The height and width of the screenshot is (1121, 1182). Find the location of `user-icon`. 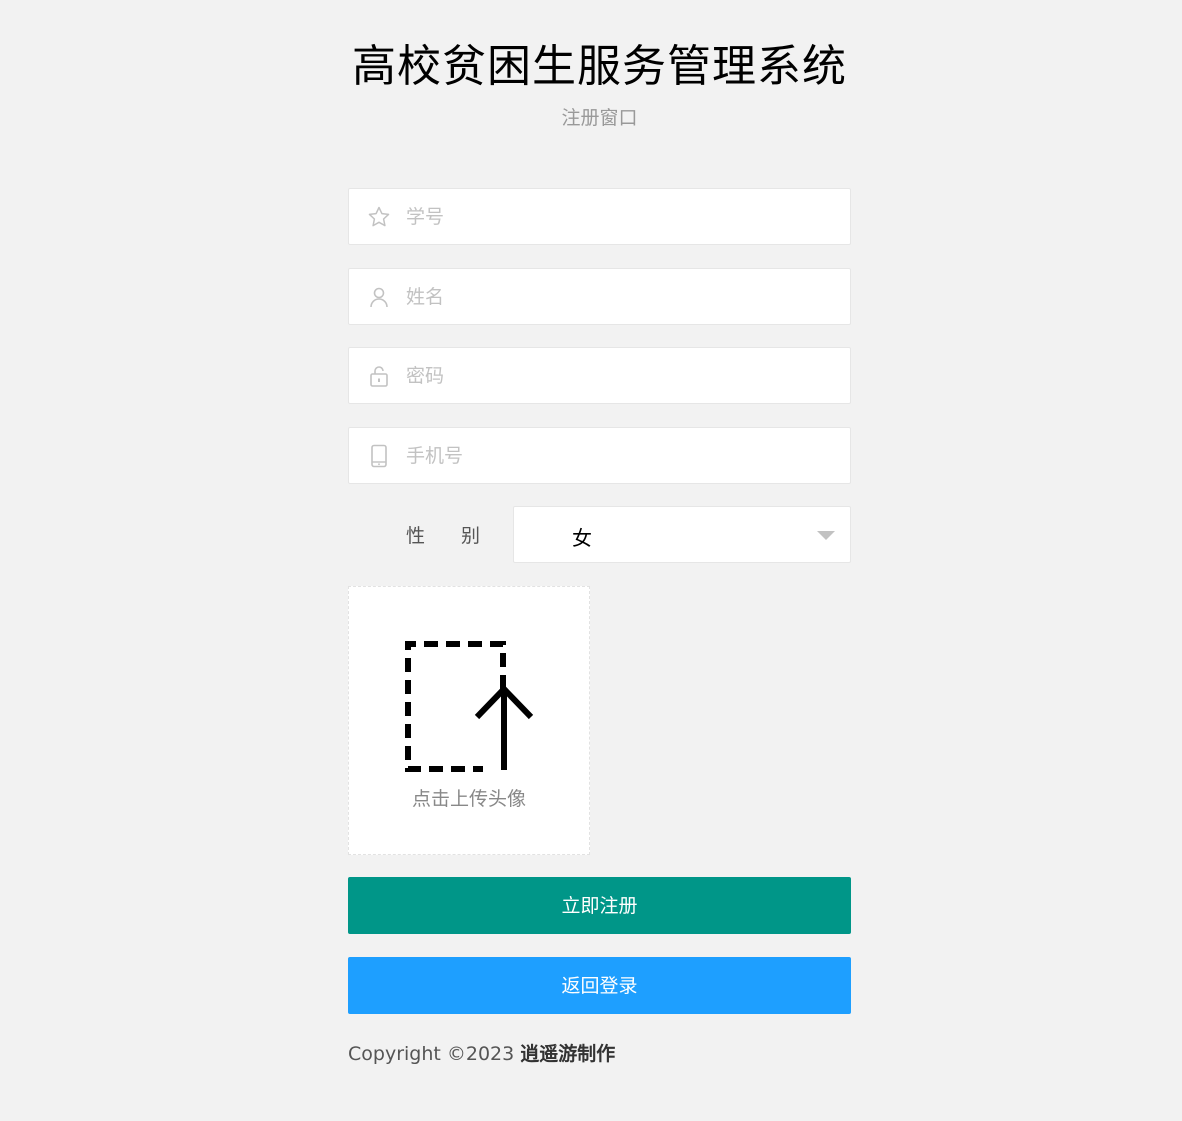

user-icon is located at coordinates (379, 297).